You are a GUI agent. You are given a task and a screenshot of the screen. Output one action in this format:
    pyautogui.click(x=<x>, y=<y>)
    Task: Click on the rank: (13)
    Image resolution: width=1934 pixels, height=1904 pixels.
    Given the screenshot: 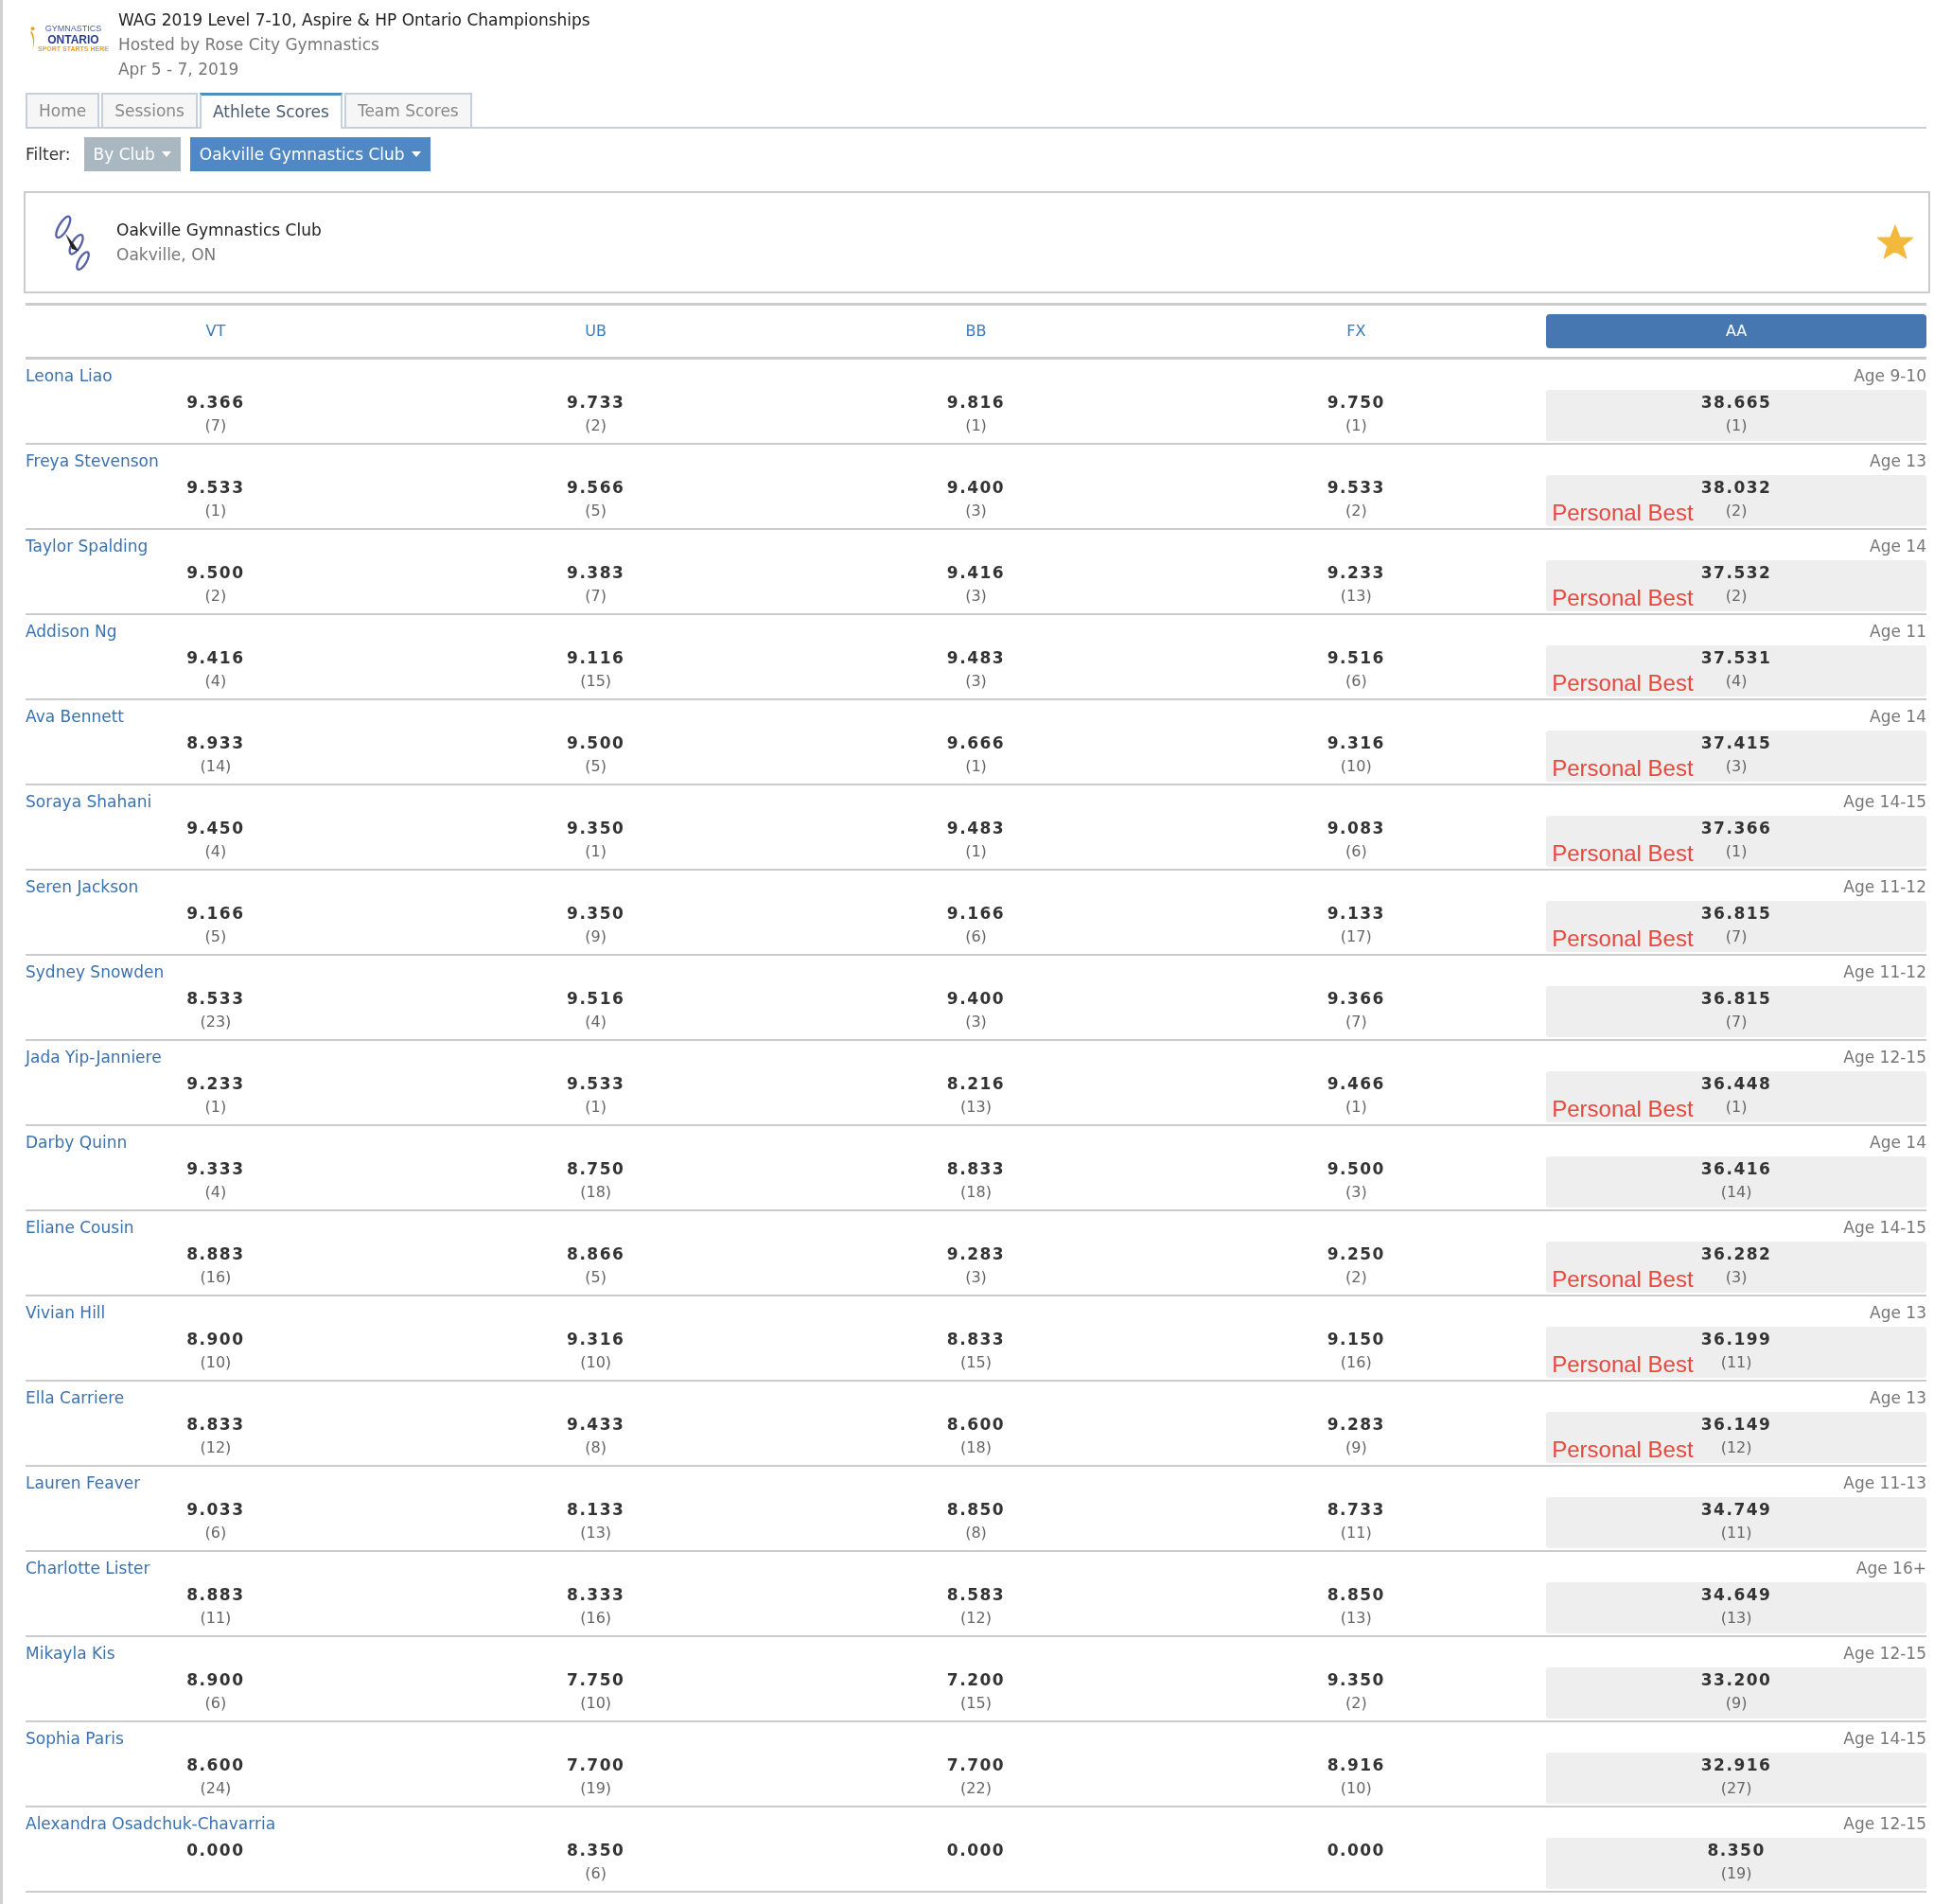 What is the action you would take?
    pyautogui.click(x=1736, y=1618)
    